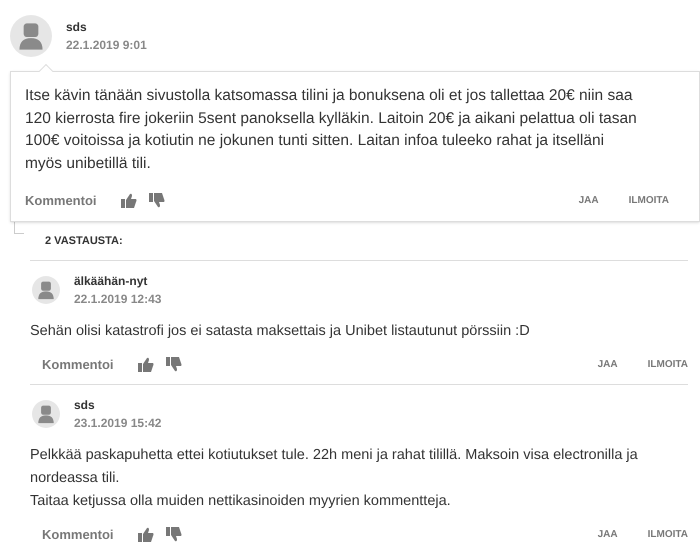  What do you see at coordinates (334, 478) in the screenshot?
I see `reply-text: Pelkkää paskapuhetta ettei kotiutukset tule. 22h meni ja rahat tilillä. Maksoin visa electronilla ja nordeassa tili. Taitaa ketjussa olla muiden nettikasinoiden myyrien kommentteja.` at bounding box center [334, 478].